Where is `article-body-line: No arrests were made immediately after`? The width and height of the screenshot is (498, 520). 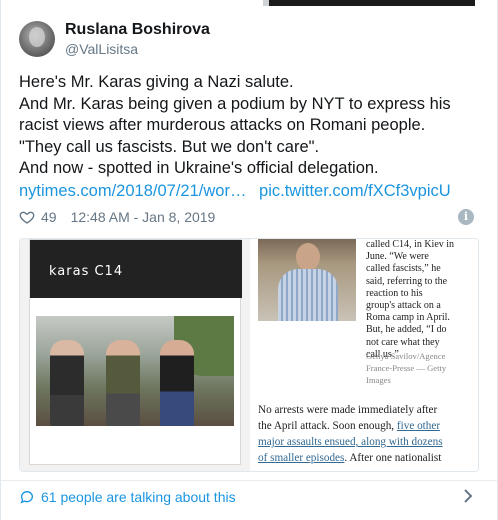 article-body-line: No arrests were made immediately after is located at coordinates (348, 410).